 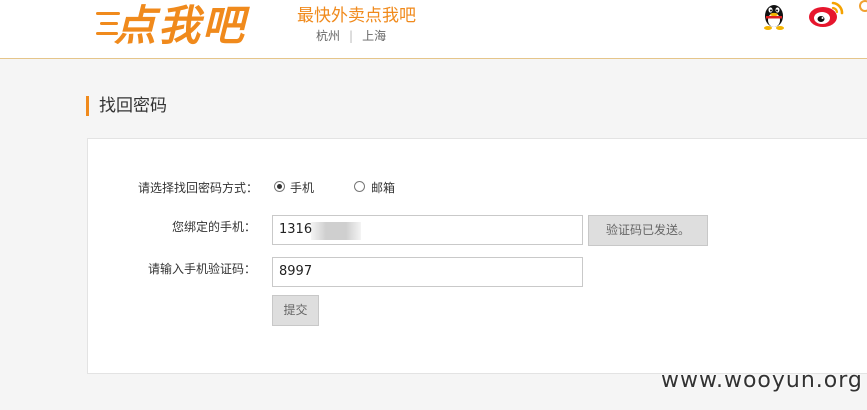 What do you see at coordinates (126, 106) in the screenshot?
I see `page-title: 找回密码` at bounding box center [126, 106].